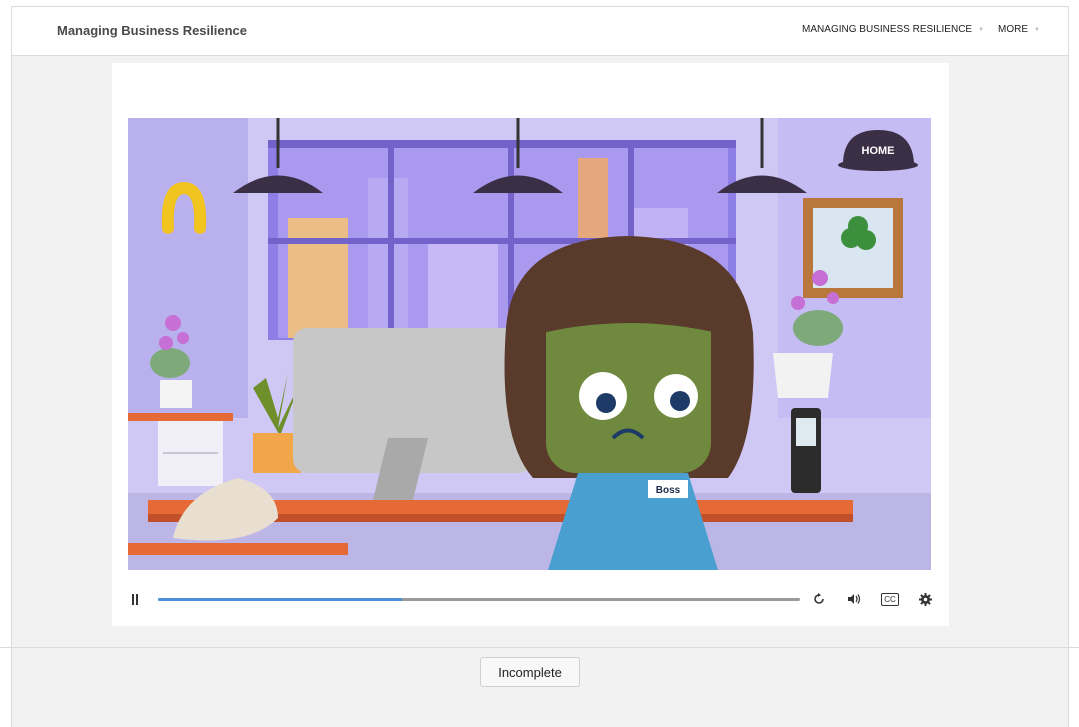 The width and height of the screenshot is (1079, 727). I want to click on video-controls: CC, so click(530, 599).